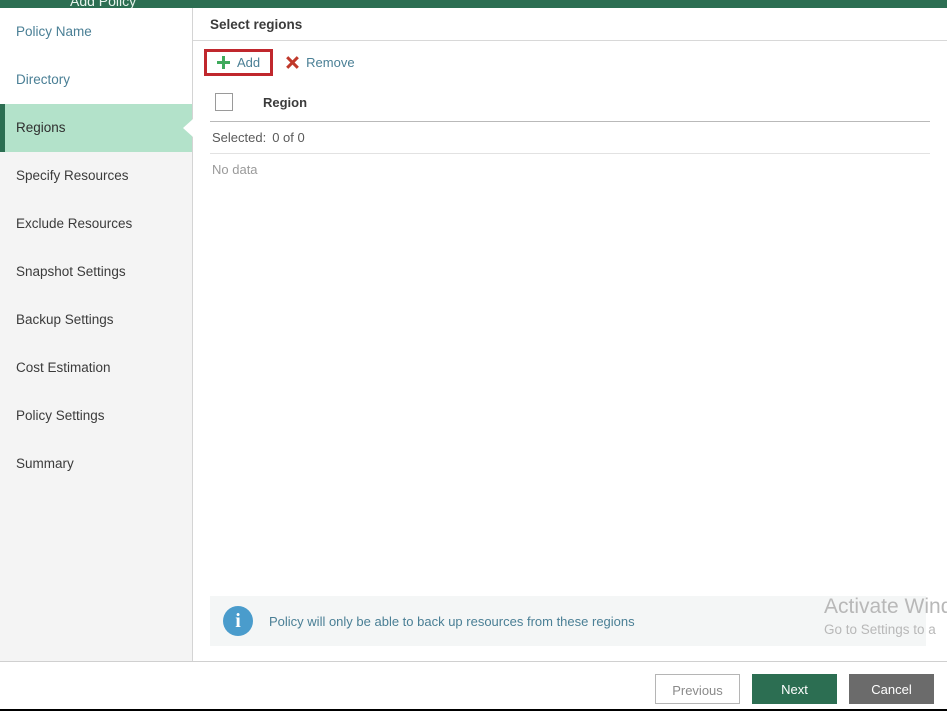  I want to click on previous-button: Previous, so click(697, 689).